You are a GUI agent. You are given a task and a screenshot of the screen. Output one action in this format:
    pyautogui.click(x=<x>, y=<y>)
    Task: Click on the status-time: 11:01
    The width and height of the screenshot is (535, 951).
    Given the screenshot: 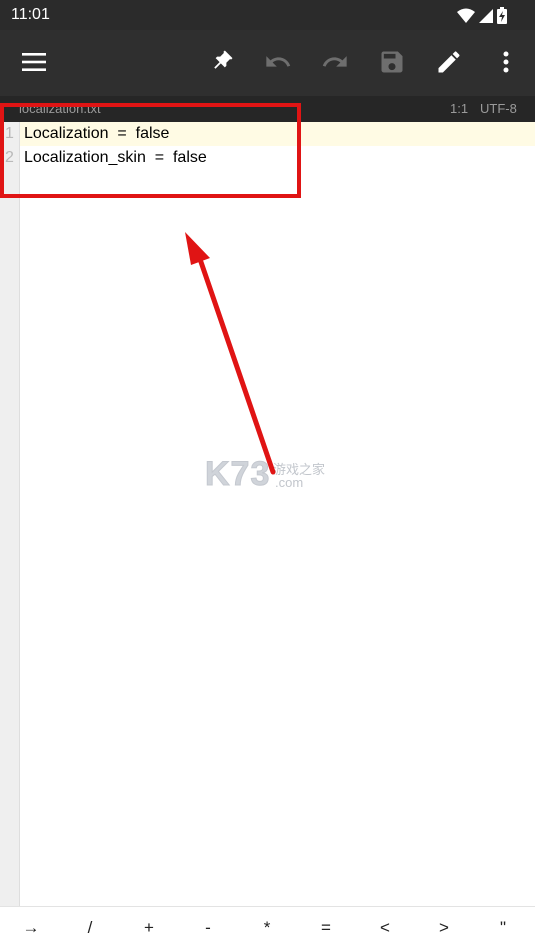 What is the action you would take?
    pyautogui.click(x=30, y=14)
    